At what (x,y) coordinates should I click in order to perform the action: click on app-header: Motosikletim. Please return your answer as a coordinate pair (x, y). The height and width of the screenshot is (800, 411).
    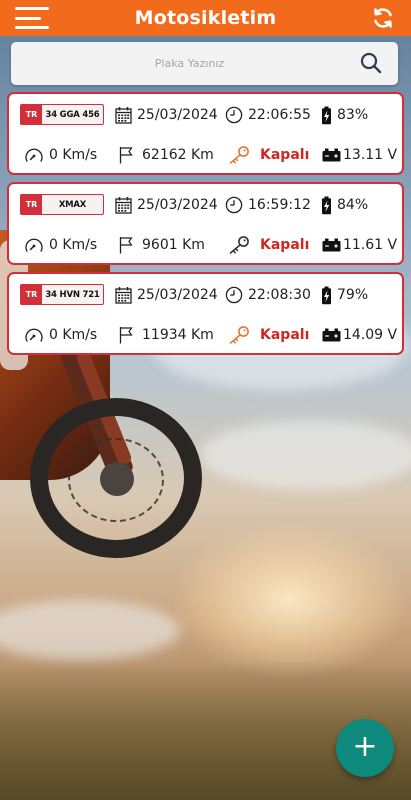
    Looking at the image, I should click on (205, 18).